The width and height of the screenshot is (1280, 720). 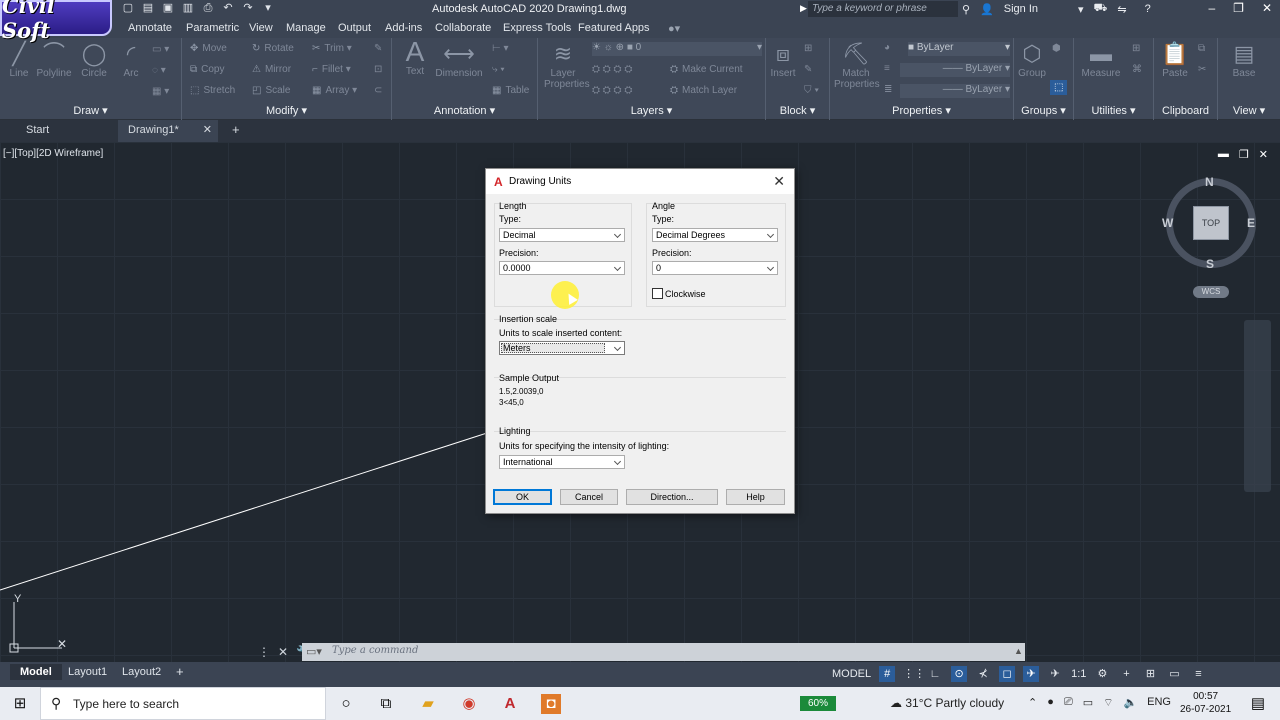 I want to click on command-close-icon: ✕, so click(x=283, y=652).